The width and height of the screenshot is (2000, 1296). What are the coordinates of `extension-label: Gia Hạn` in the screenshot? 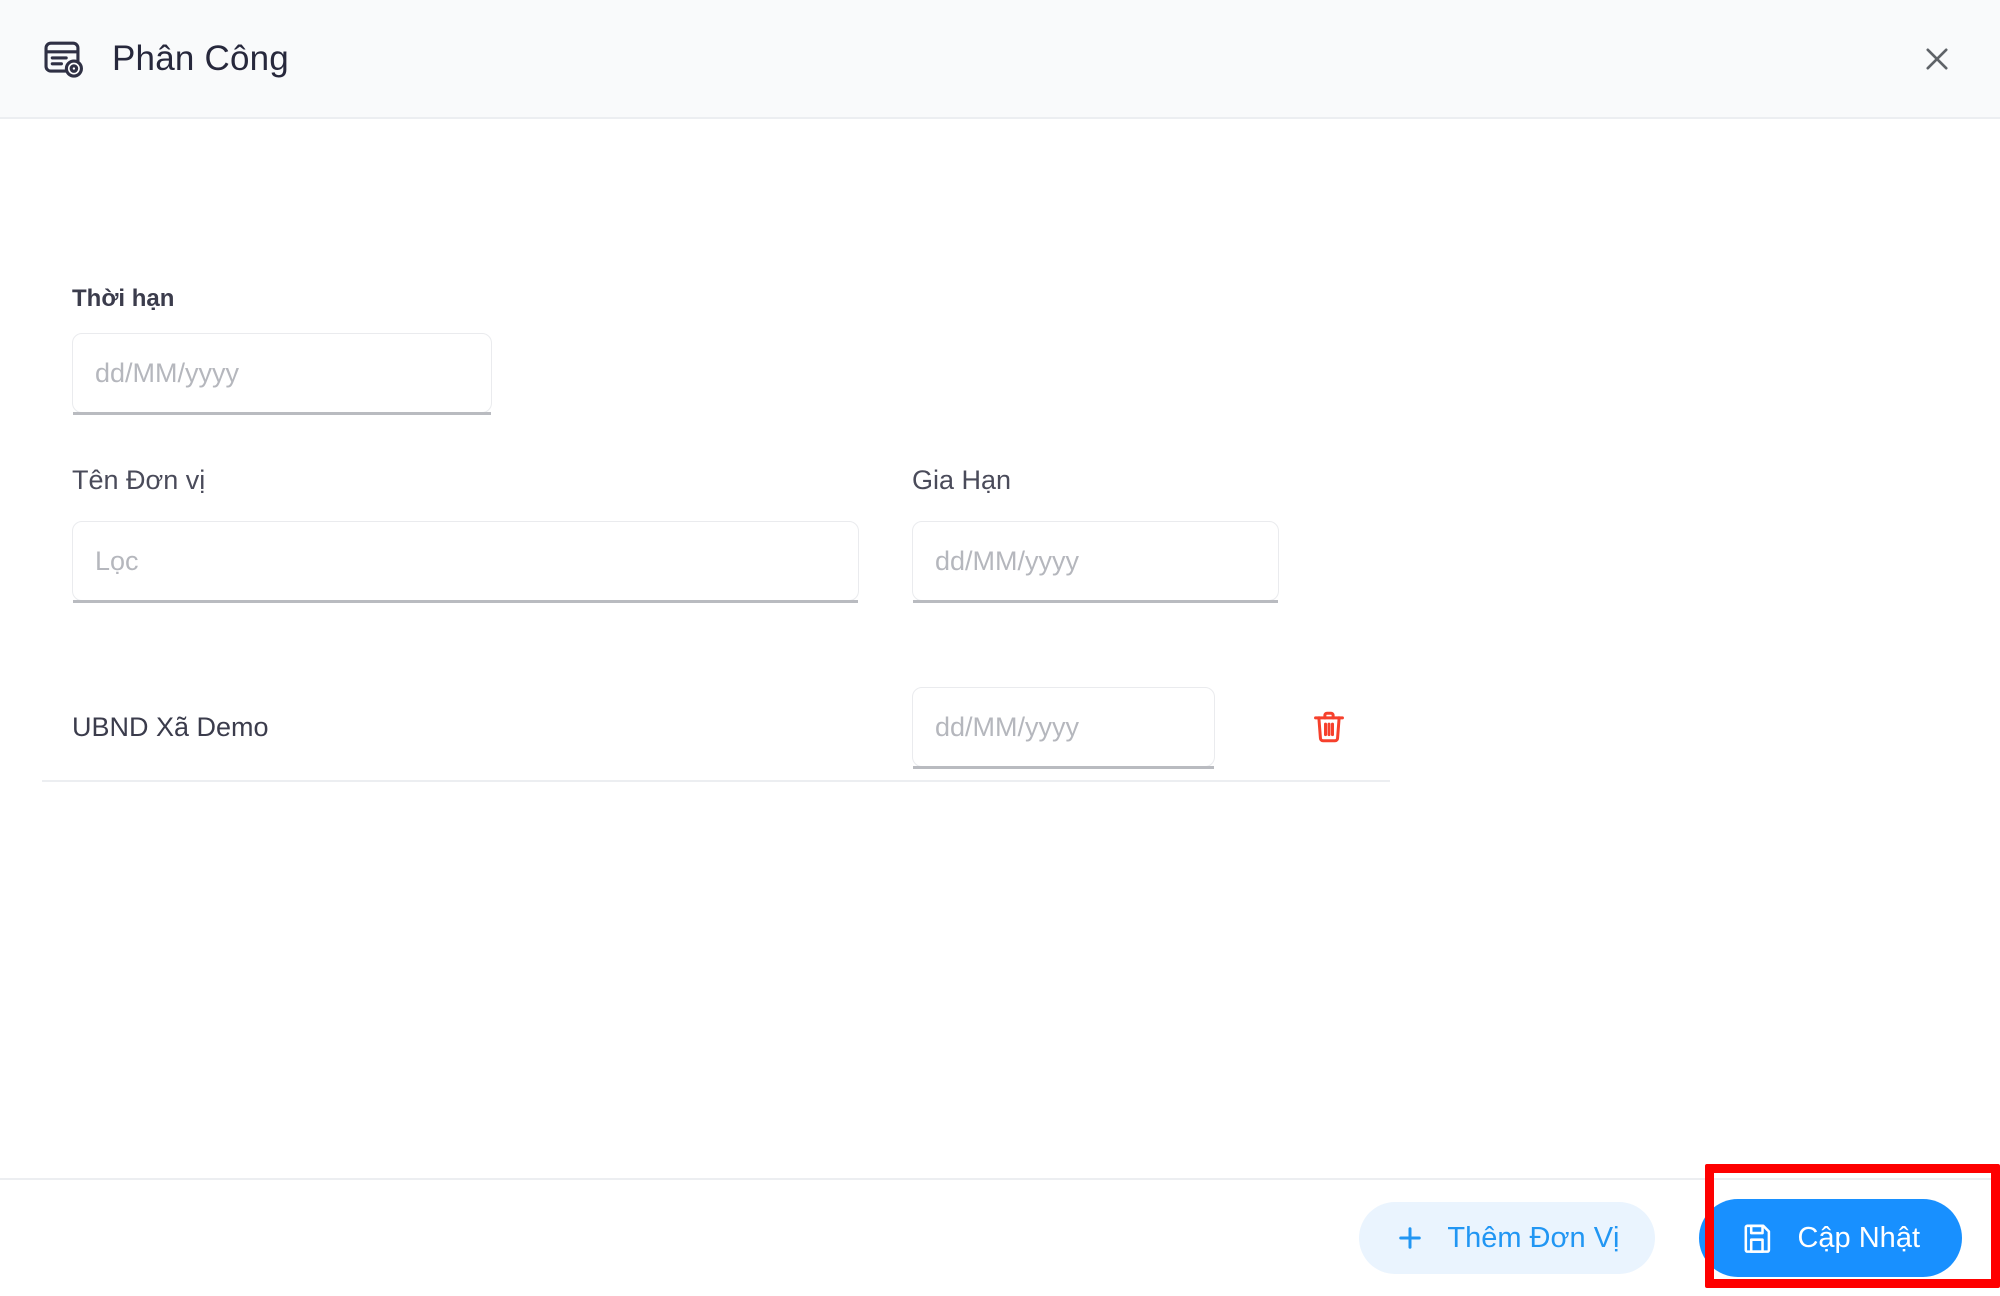 It's located at (962, 480).